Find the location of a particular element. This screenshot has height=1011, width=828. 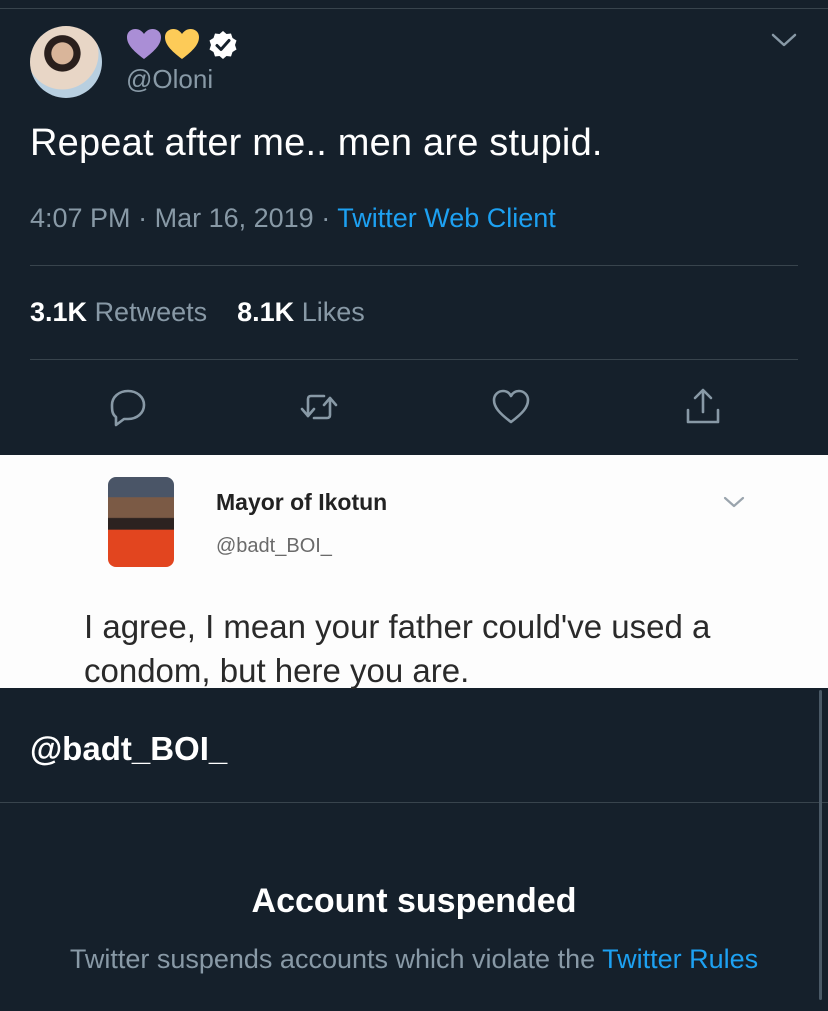

display-name is located at coordinates (163, 44).